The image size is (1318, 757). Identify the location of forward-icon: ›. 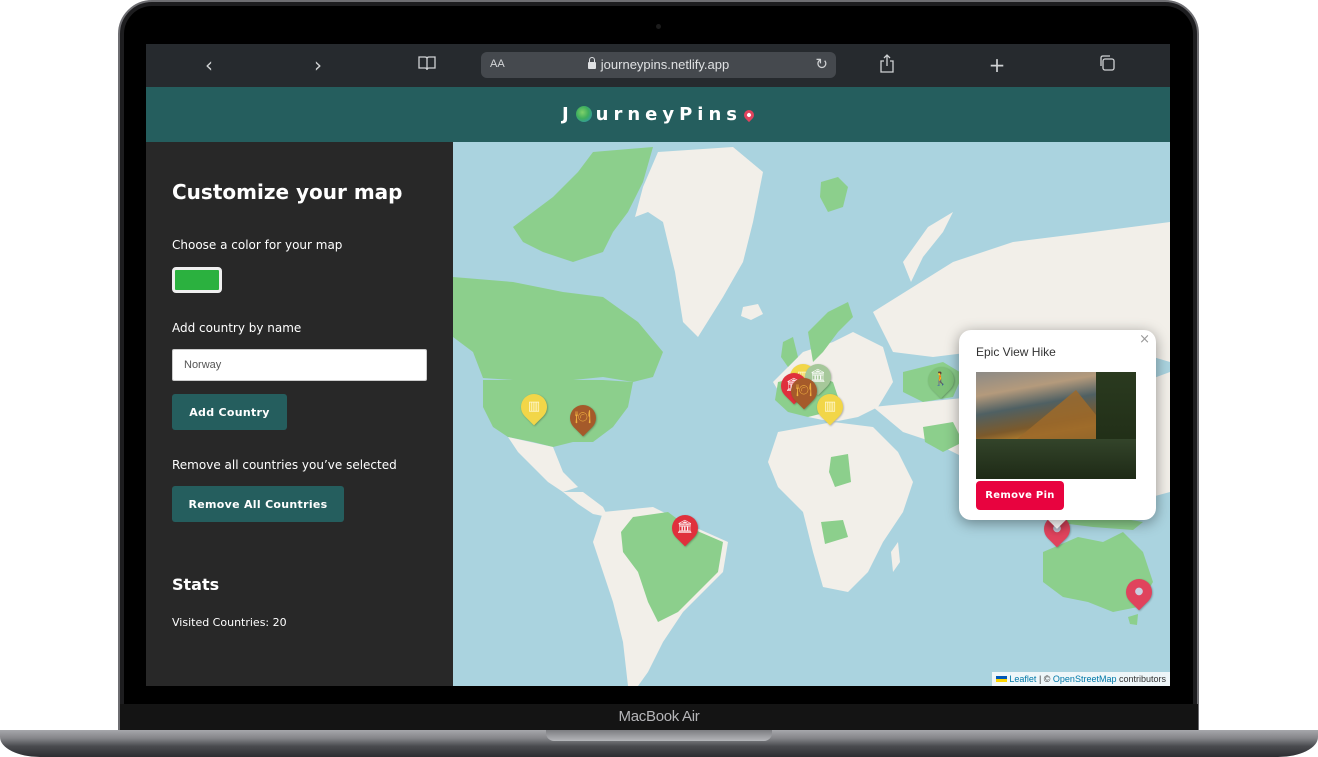
(318, 65).